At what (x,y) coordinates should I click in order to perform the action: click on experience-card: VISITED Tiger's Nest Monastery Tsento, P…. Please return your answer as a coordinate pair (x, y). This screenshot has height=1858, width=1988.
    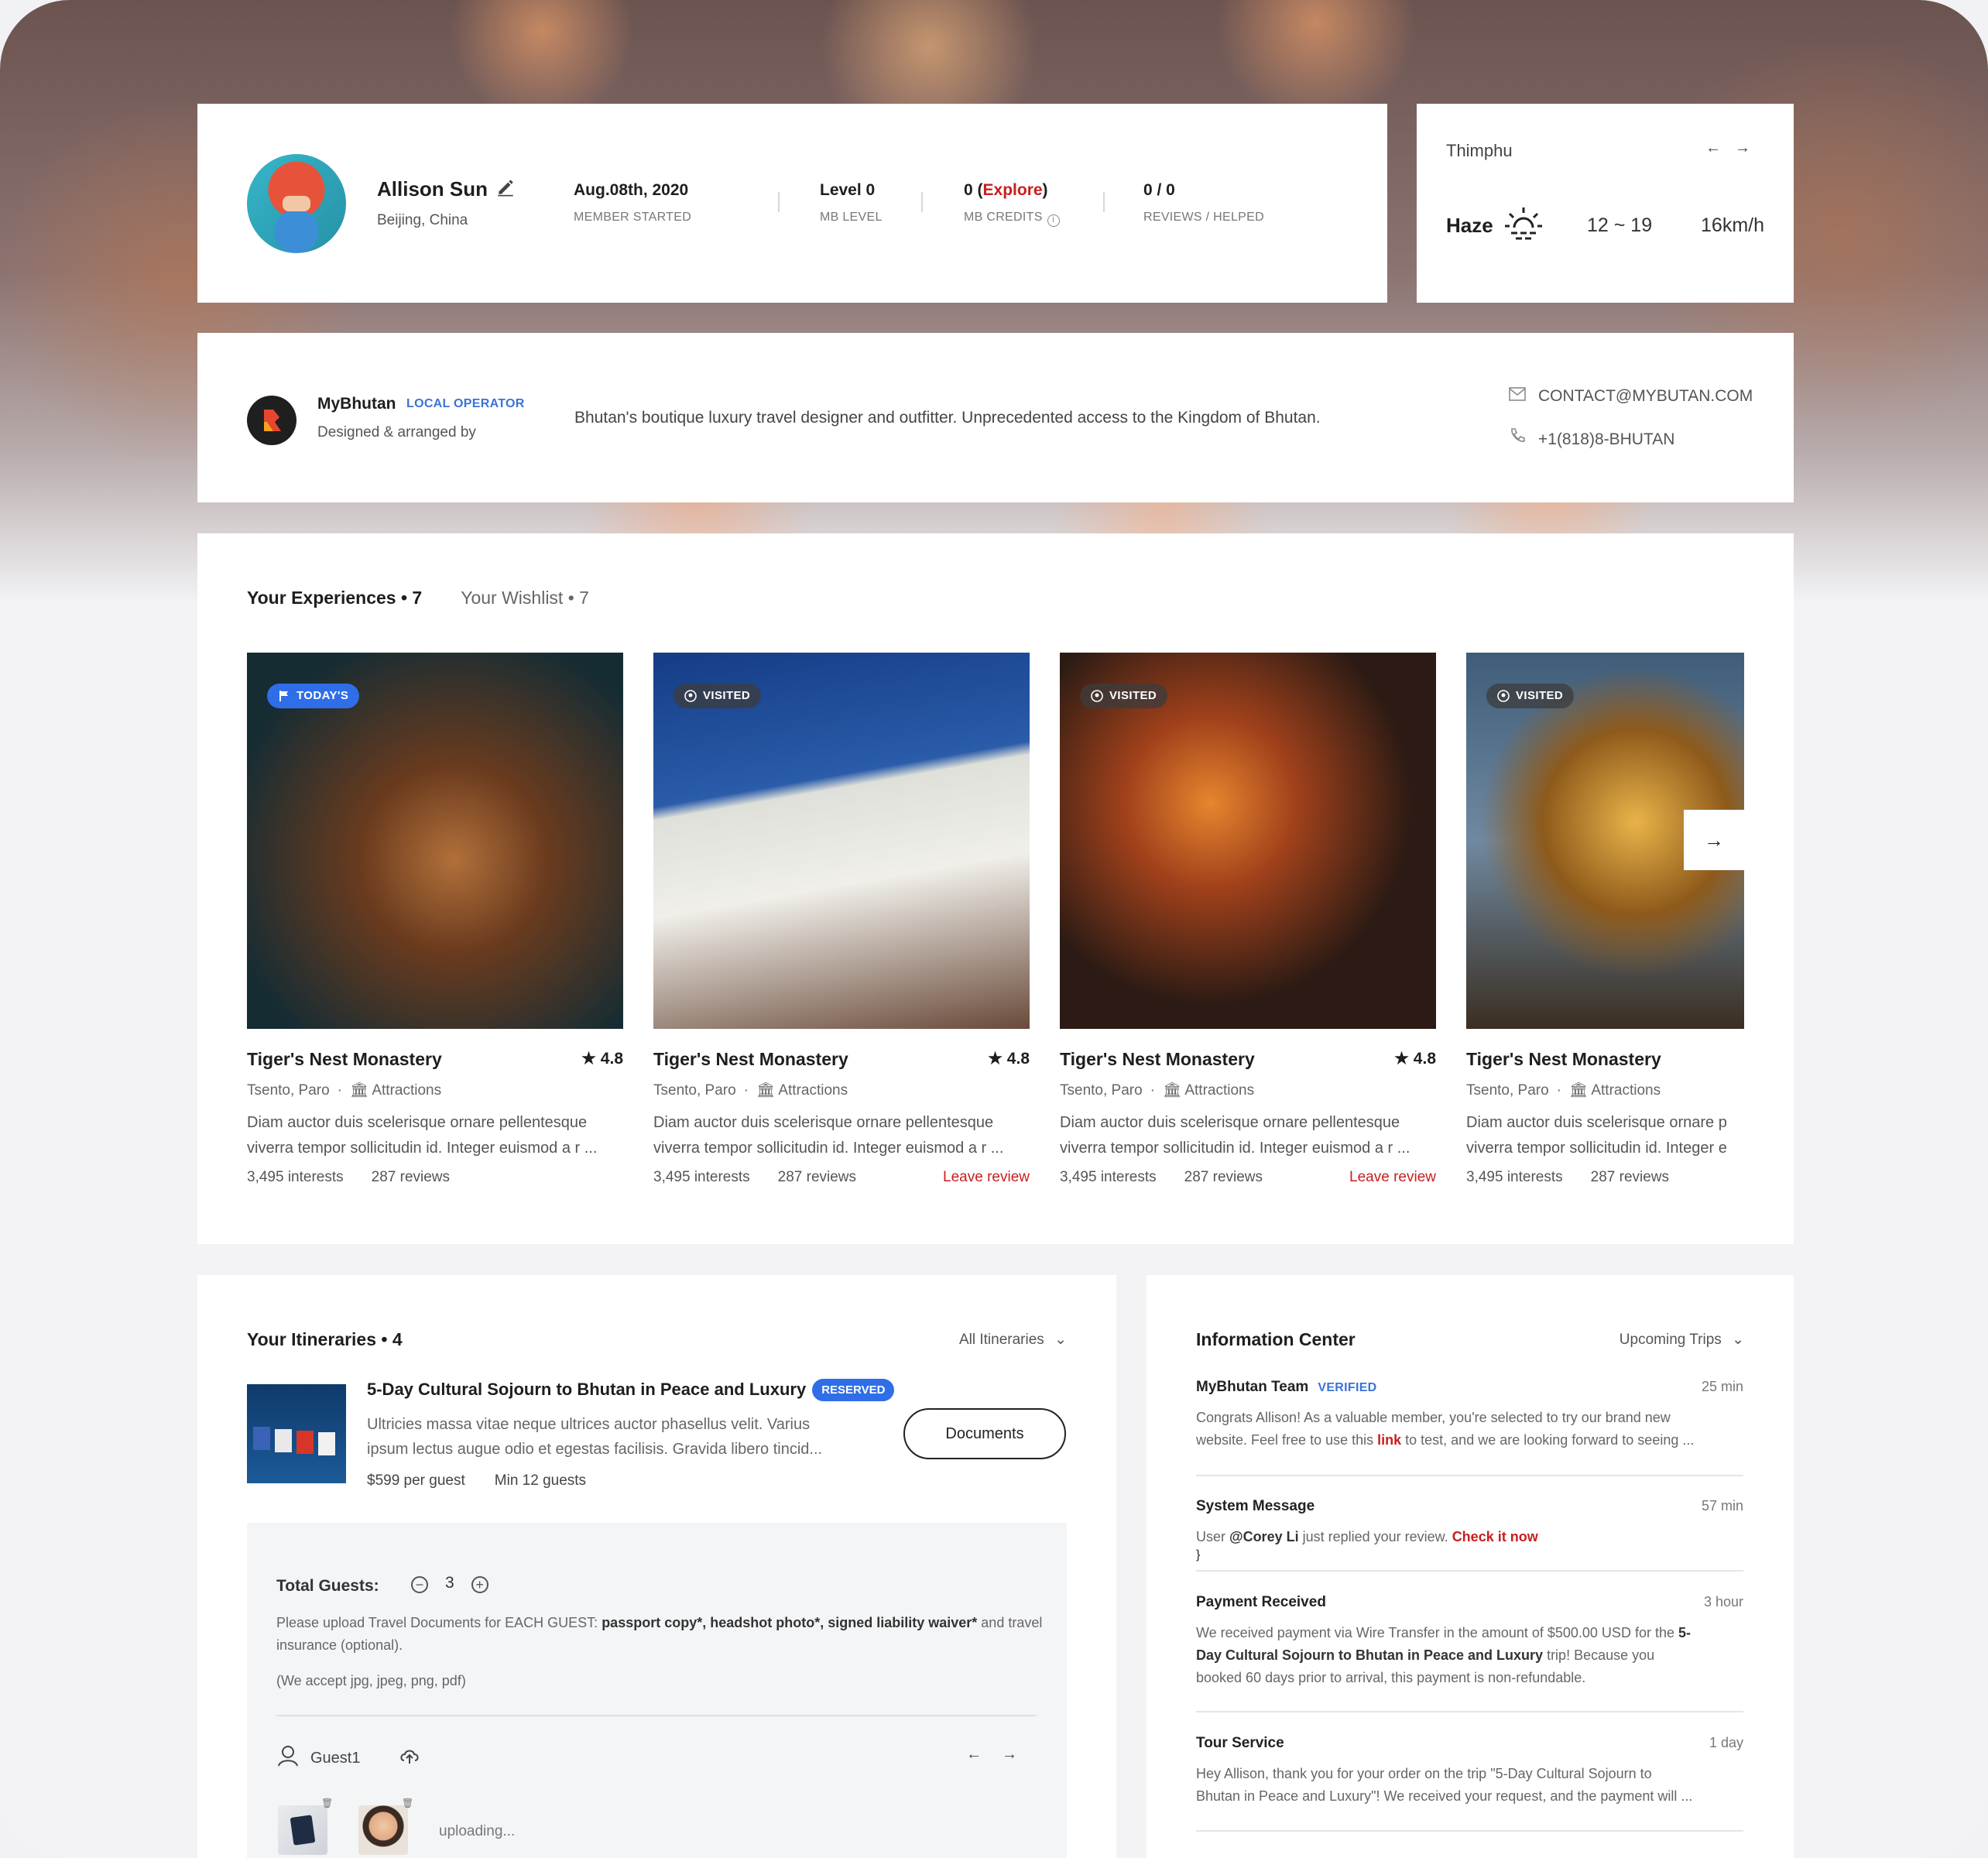
    Looking at the image, I should click on (1605, 919).